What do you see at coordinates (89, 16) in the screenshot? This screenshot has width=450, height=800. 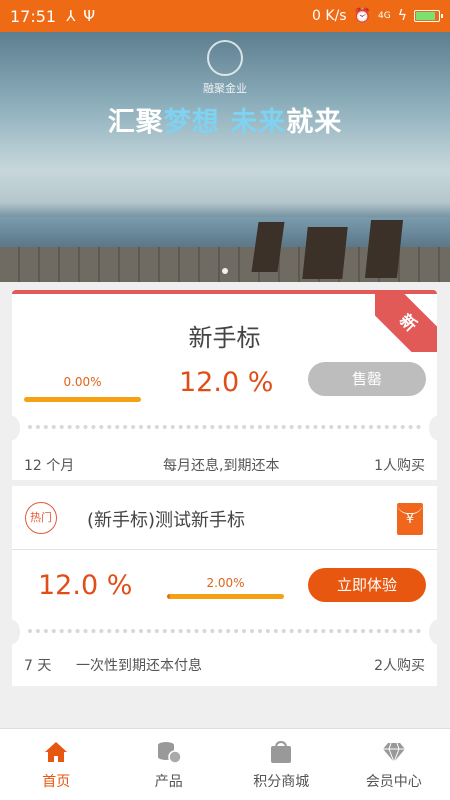 I see `usb-icon: Ψ` at bounding box center [89, 16].